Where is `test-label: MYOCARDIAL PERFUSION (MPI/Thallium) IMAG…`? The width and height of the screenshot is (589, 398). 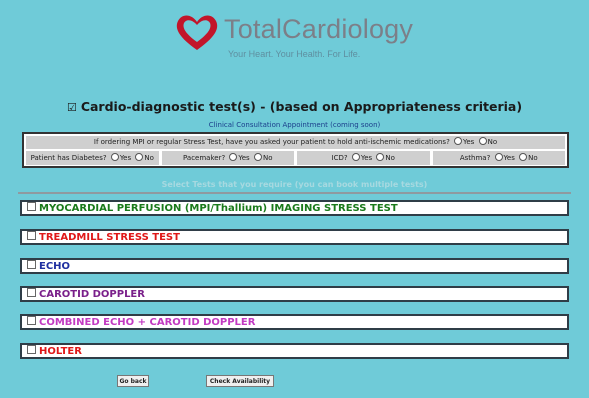 test-label: MYOCARDIAL PERFUSION (MPI/Thallium) IMAG… is located at coordinates (218, 208).